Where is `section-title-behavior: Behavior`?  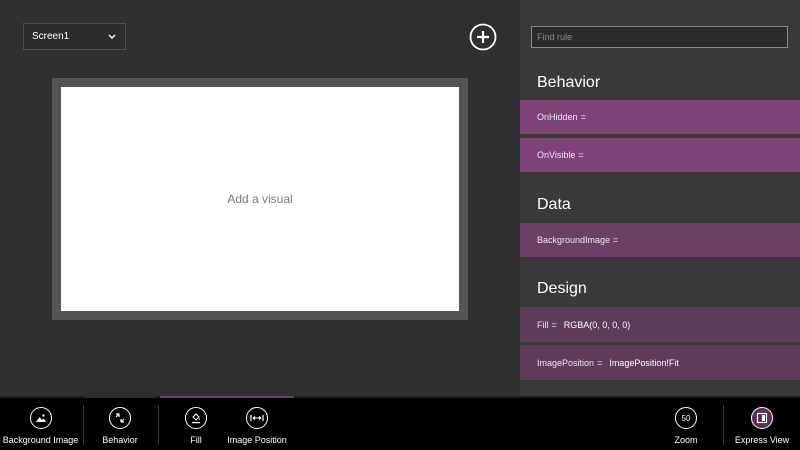
section-title-behavior: Behavior is located at coordinates (569, 82).